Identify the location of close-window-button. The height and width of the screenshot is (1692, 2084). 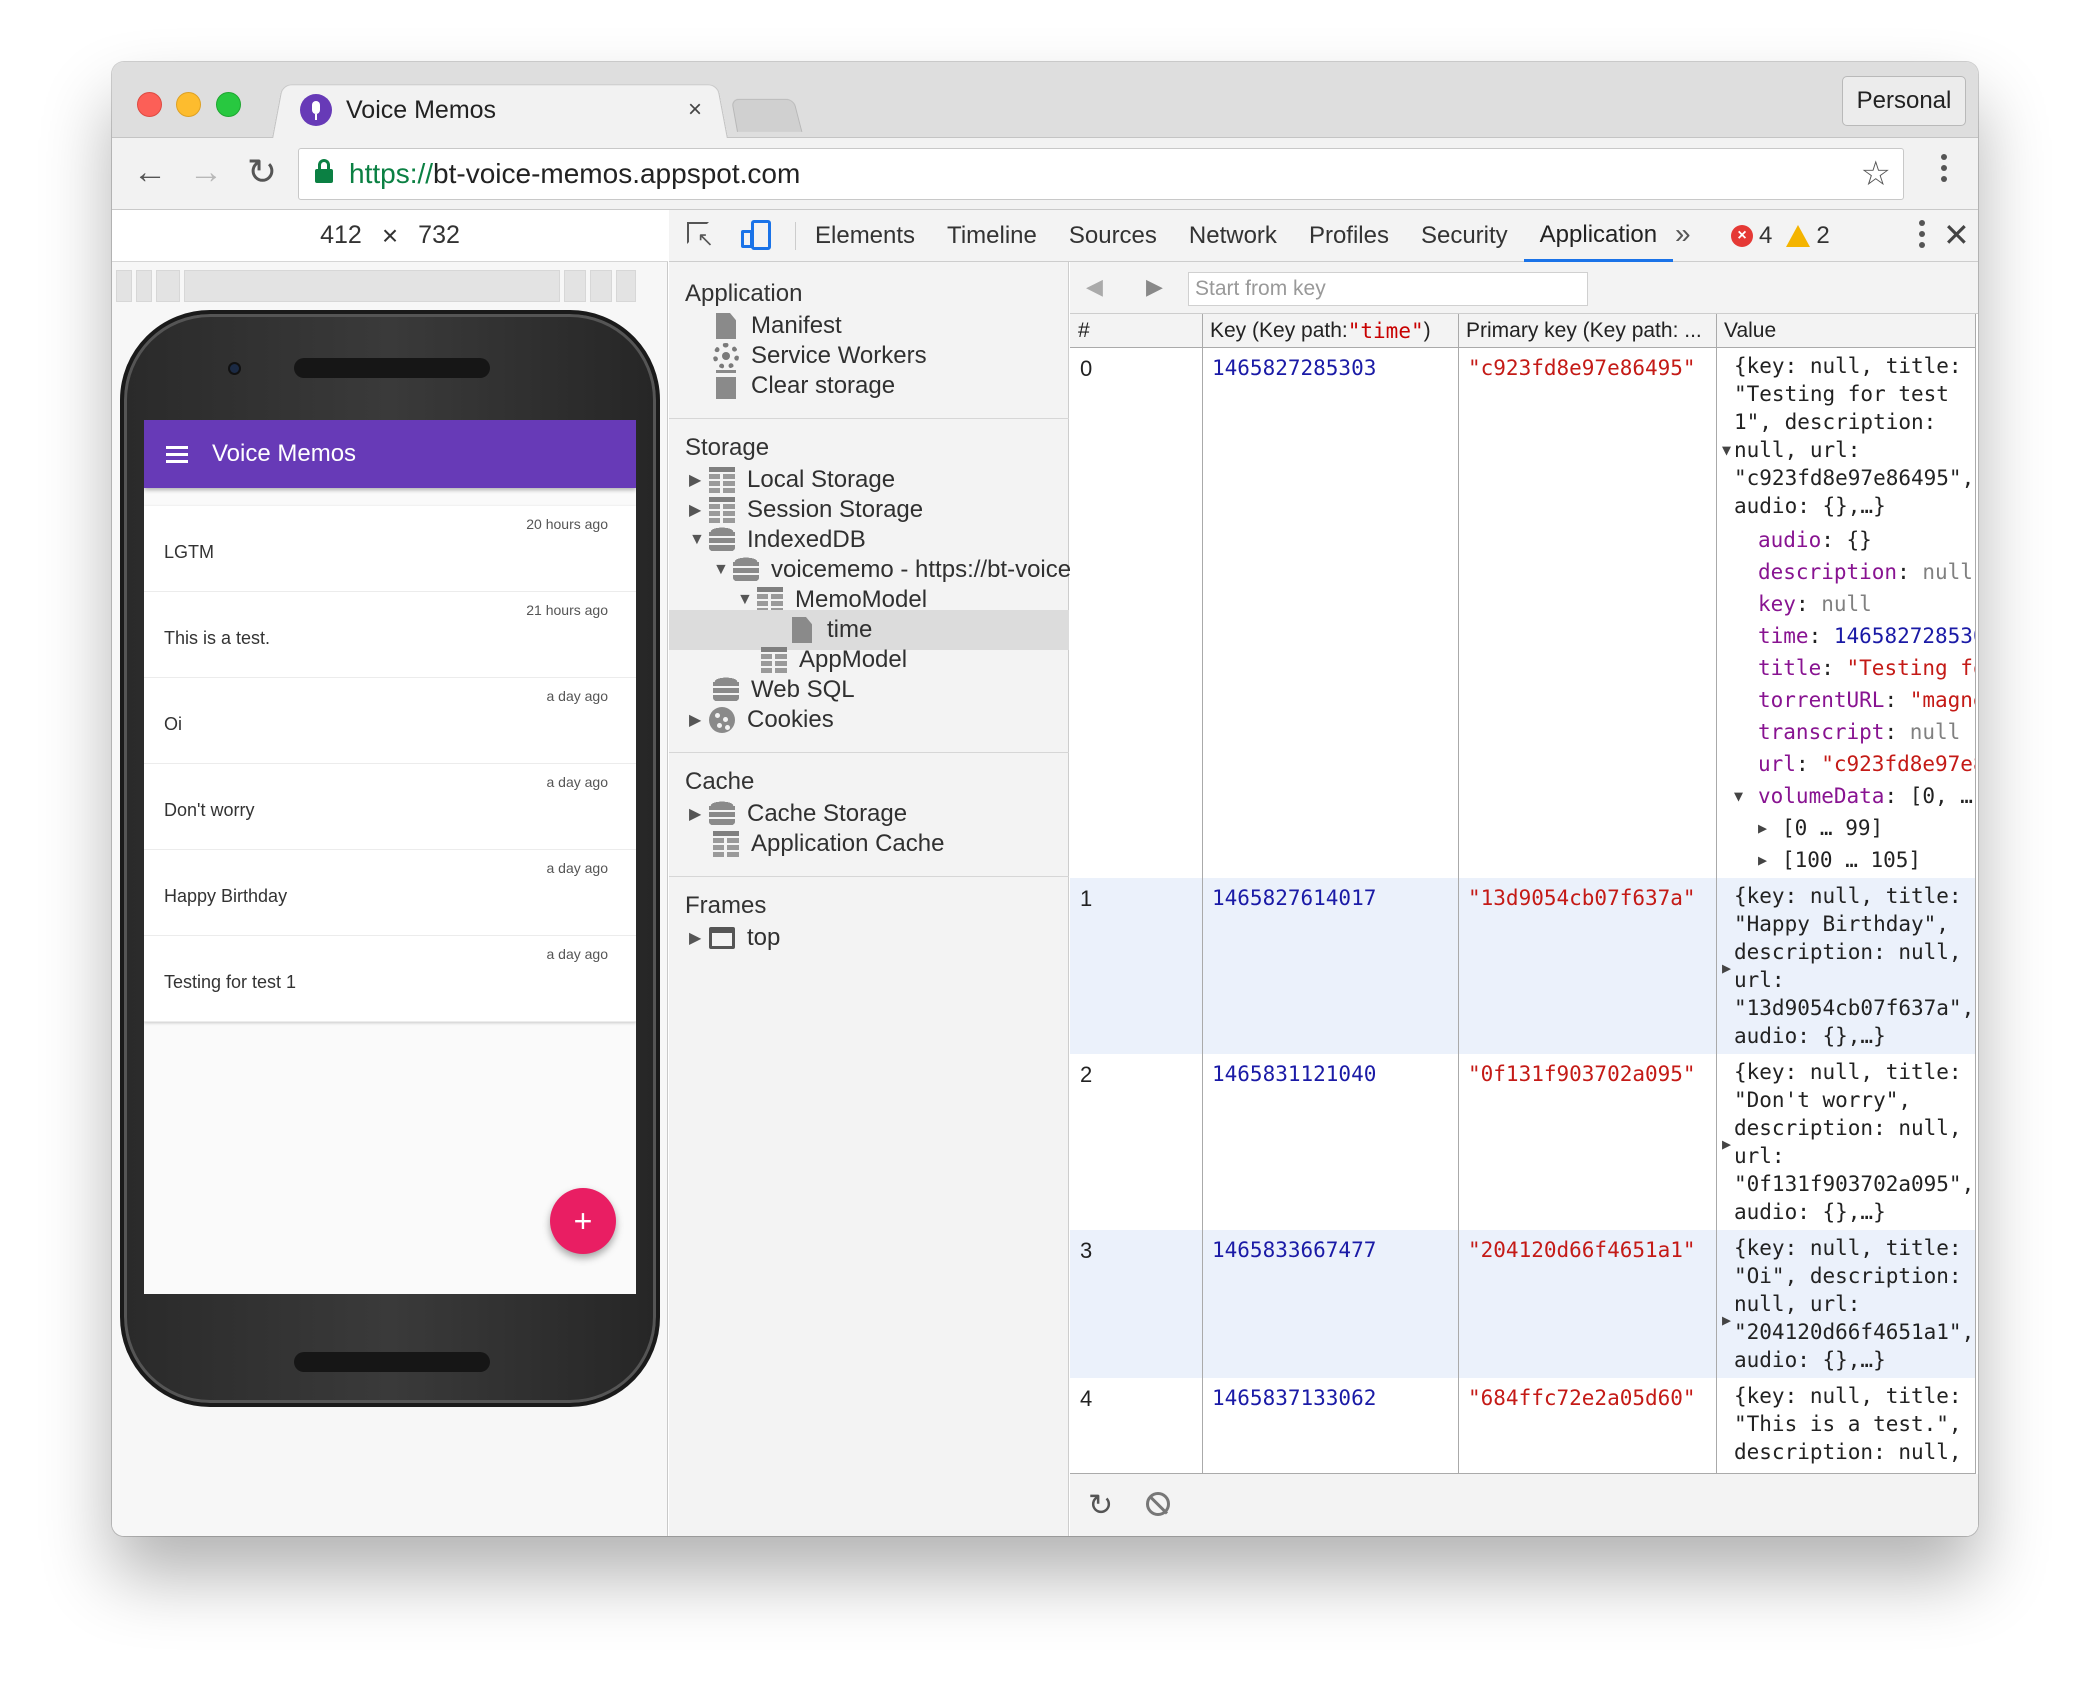
(149, 104).